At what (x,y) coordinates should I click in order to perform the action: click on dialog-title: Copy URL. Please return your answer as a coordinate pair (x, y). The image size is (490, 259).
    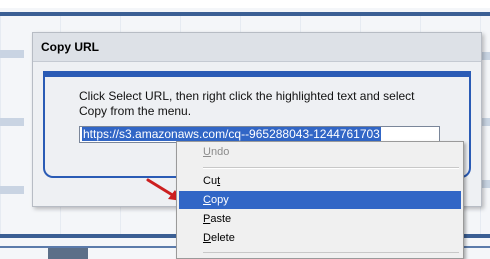
    Looking at the image, I should click on (70, 47).